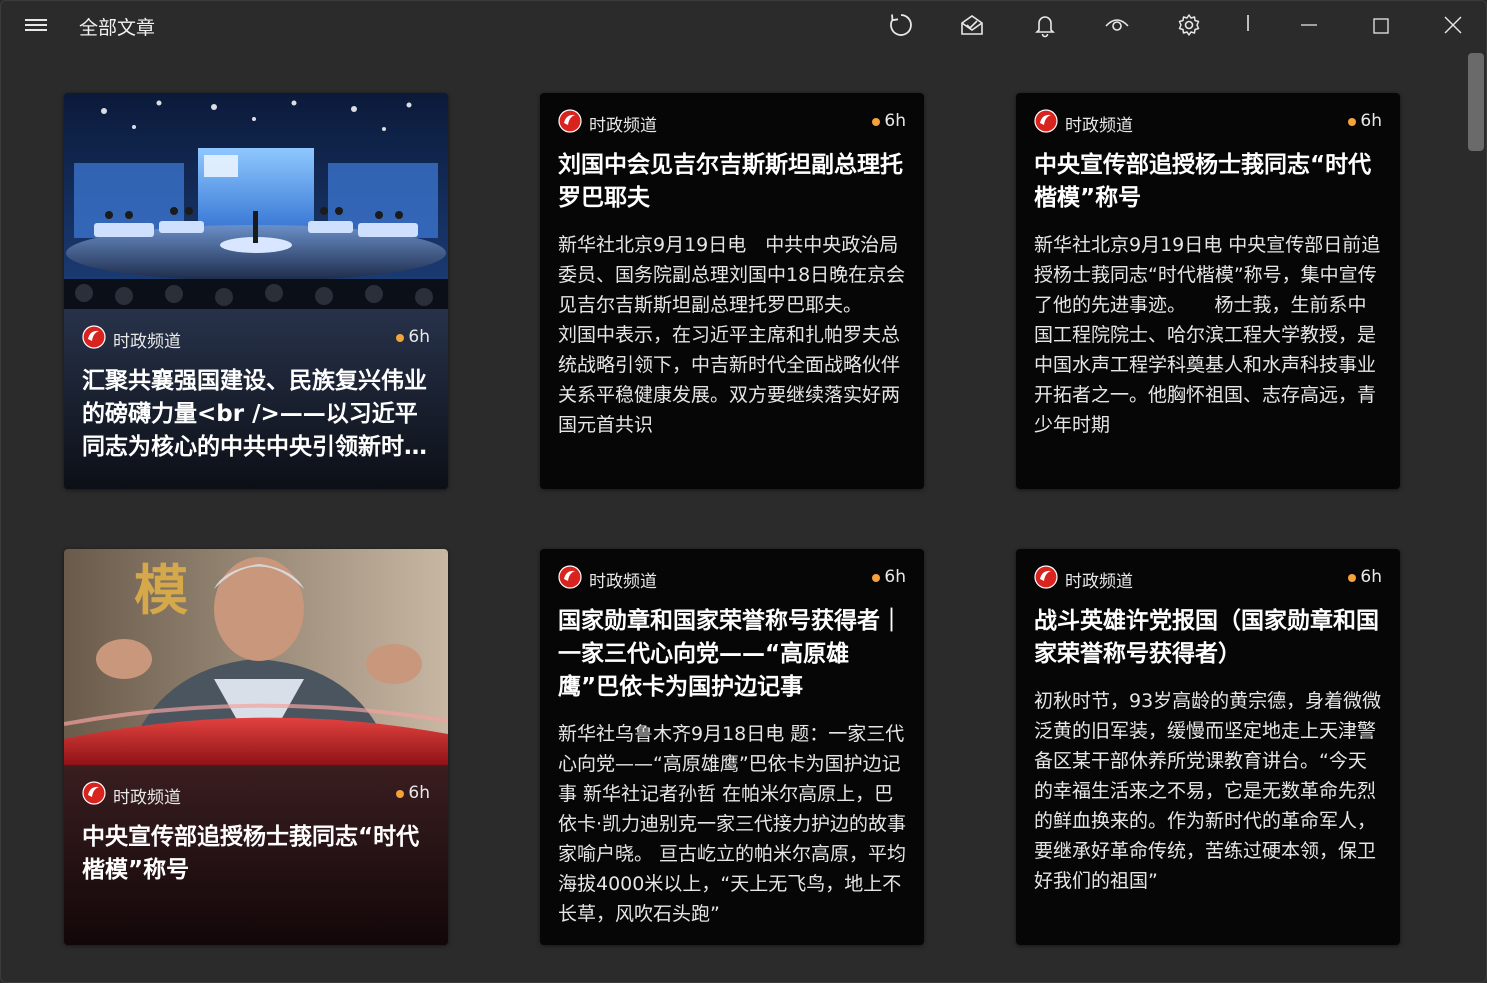 The width and height of the screenshot is (1487, 983). Describe the element at coordinates (901, 25) in the screenshot. I see `refresh-icon` at that location.